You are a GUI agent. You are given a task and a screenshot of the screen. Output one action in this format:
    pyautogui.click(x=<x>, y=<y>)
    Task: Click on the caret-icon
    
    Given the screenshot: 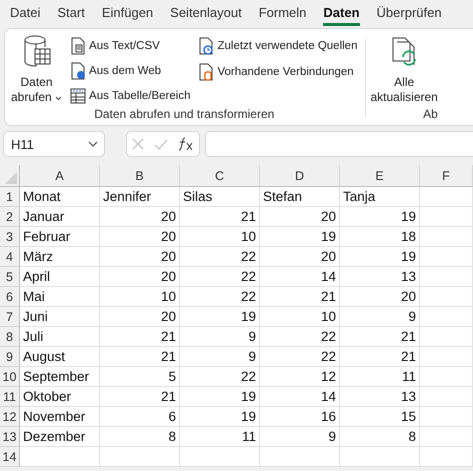 What is the action you would take?
    pyautogui.click(x=58, y=98)
    